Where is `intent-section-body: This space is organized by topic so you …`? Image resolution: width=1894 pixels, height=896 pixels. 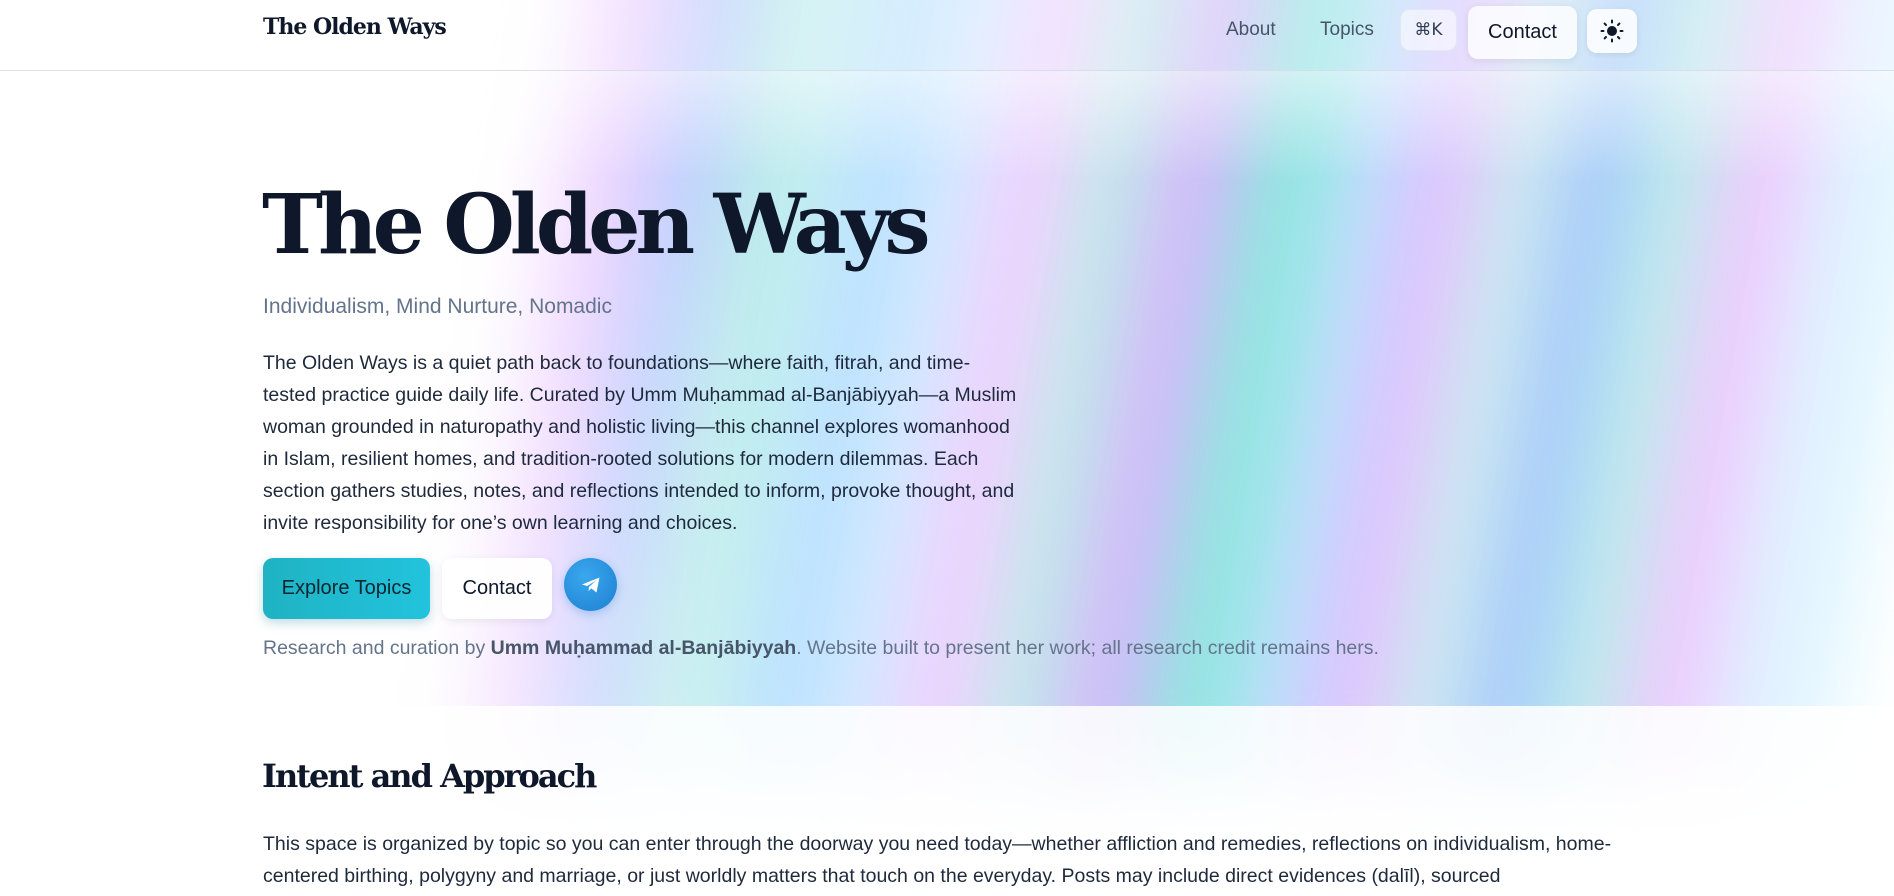 intent-section-body: This space is organized by topic so you … is located at coordinates (937, 860).